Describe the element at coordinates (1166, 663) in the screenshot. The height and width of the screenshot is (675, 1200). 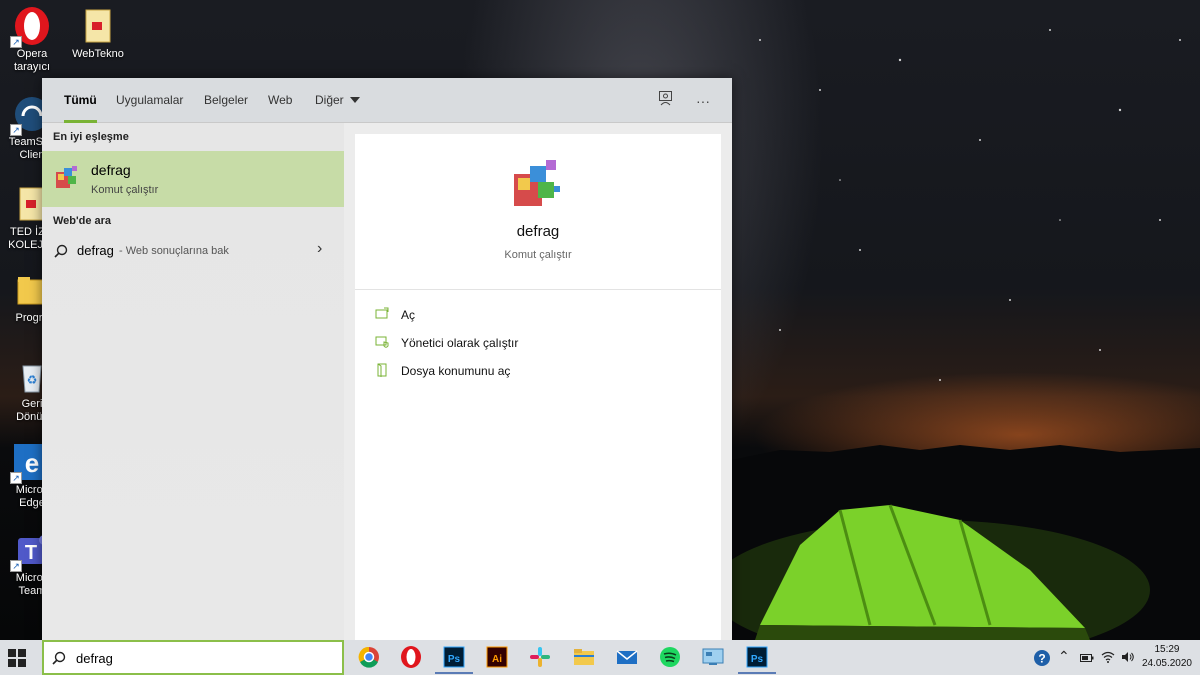
I see `clock-date: 24.05.2020` at that location.